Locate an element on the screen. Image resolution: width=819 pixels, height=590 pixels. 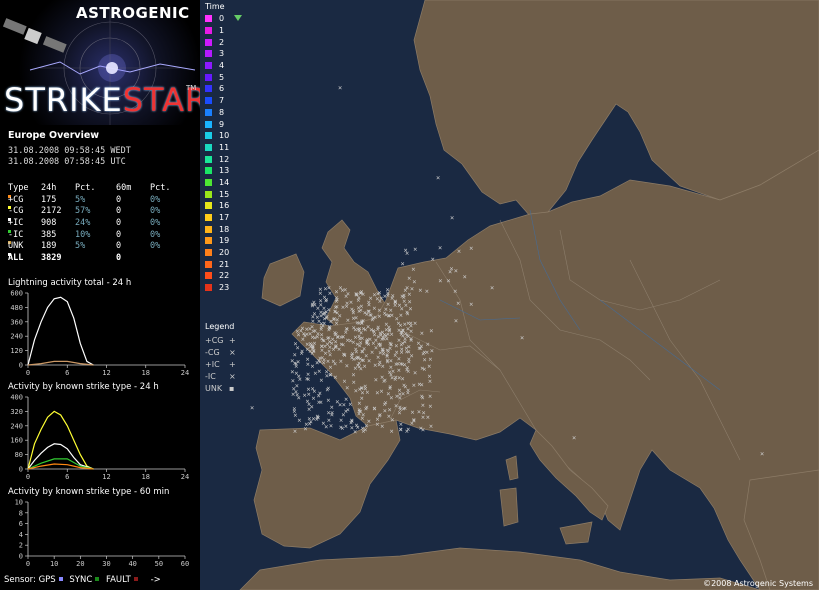
time-label: 1 is located at coordinates (222, 31).